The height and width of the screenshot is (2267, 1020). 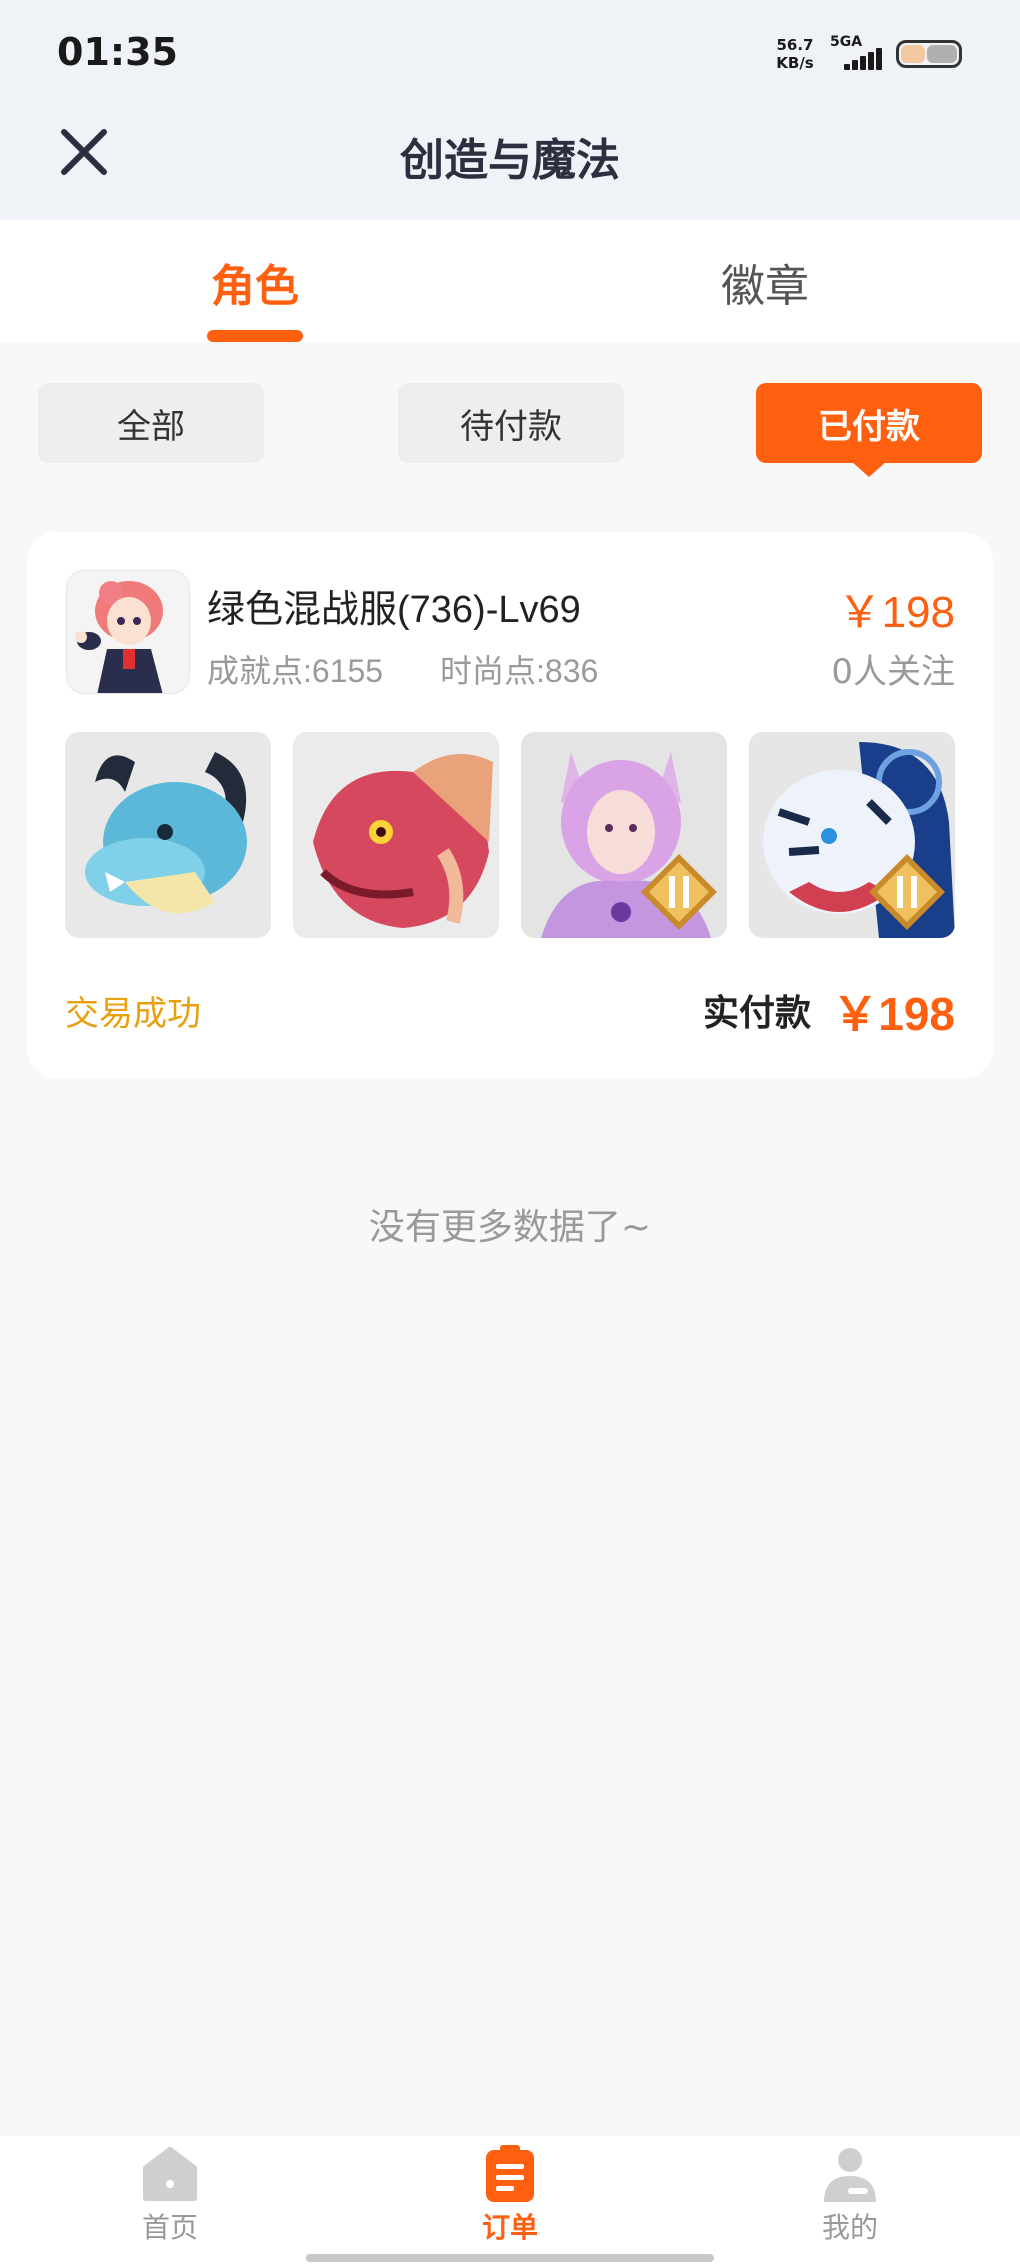 What do you see at coordinates (169, 2227) in the screenshot?
I see `nav-home-label: 首页` at bounding box center [169, 2227].